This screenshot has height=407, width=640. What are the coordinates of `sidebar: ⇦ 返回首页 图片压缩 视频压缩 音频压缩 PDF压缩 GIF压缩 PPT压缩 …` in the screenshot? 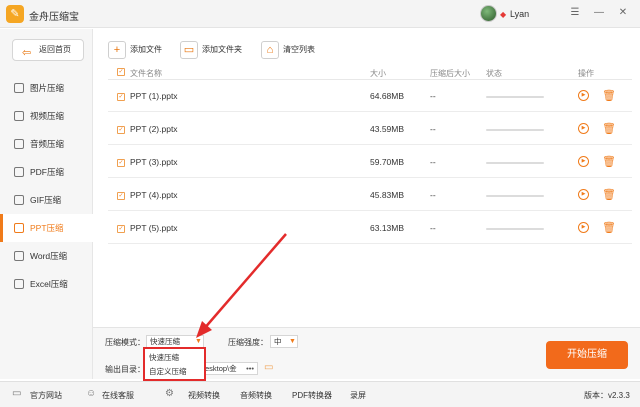 It's located at (46, 204).